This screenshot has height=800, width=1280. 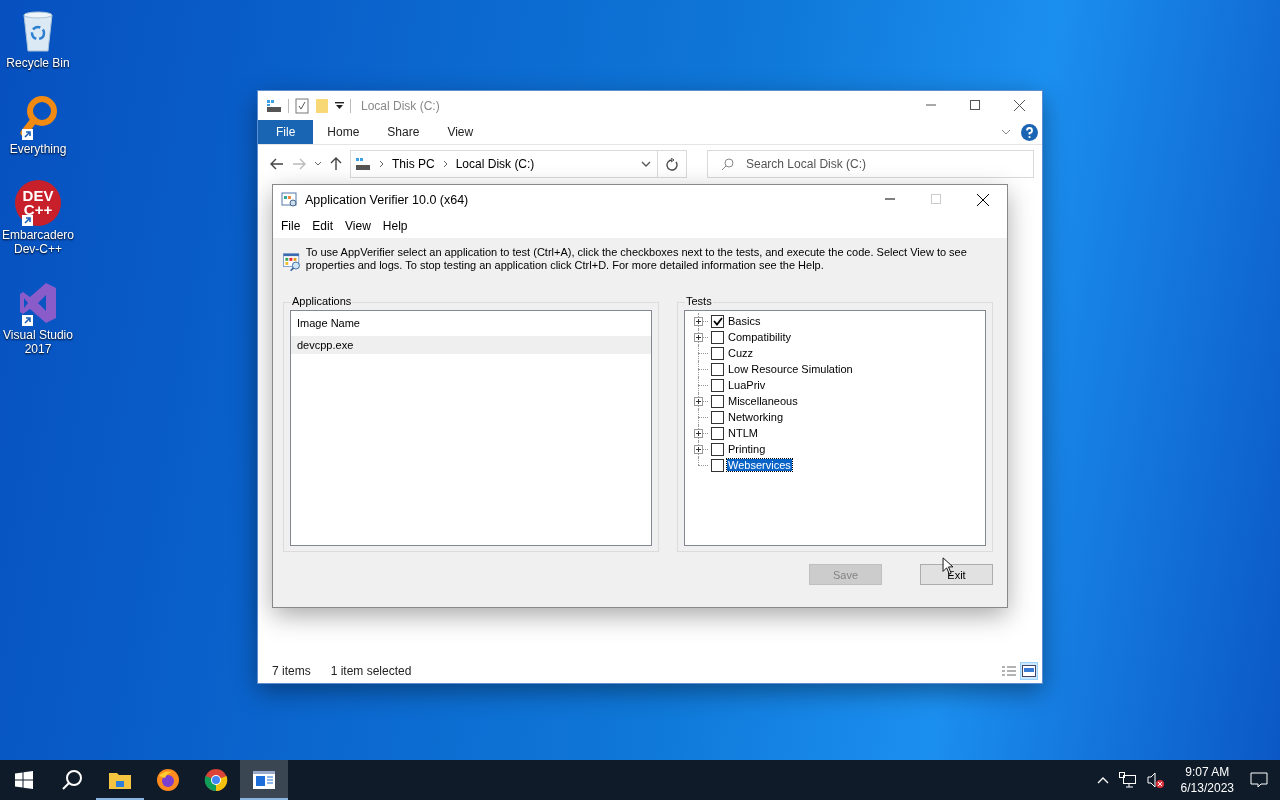 I want to click on dev-cpp-logo-icon: DEV C++, so click(x=38, y=203).